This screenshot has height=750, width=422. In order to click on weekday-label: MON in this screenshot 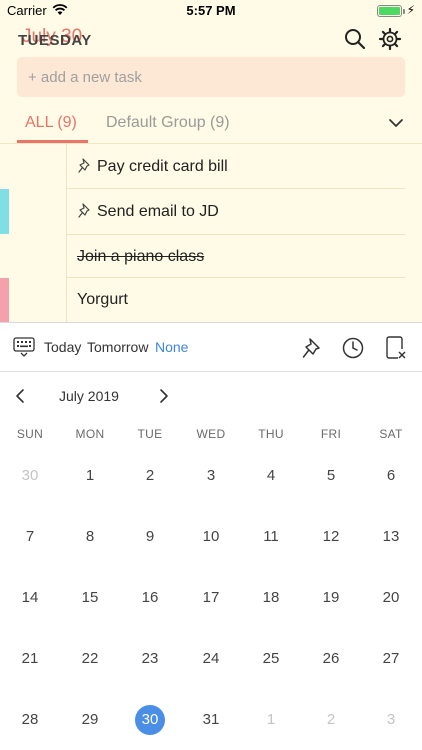, I will do `click(90, 434)`.